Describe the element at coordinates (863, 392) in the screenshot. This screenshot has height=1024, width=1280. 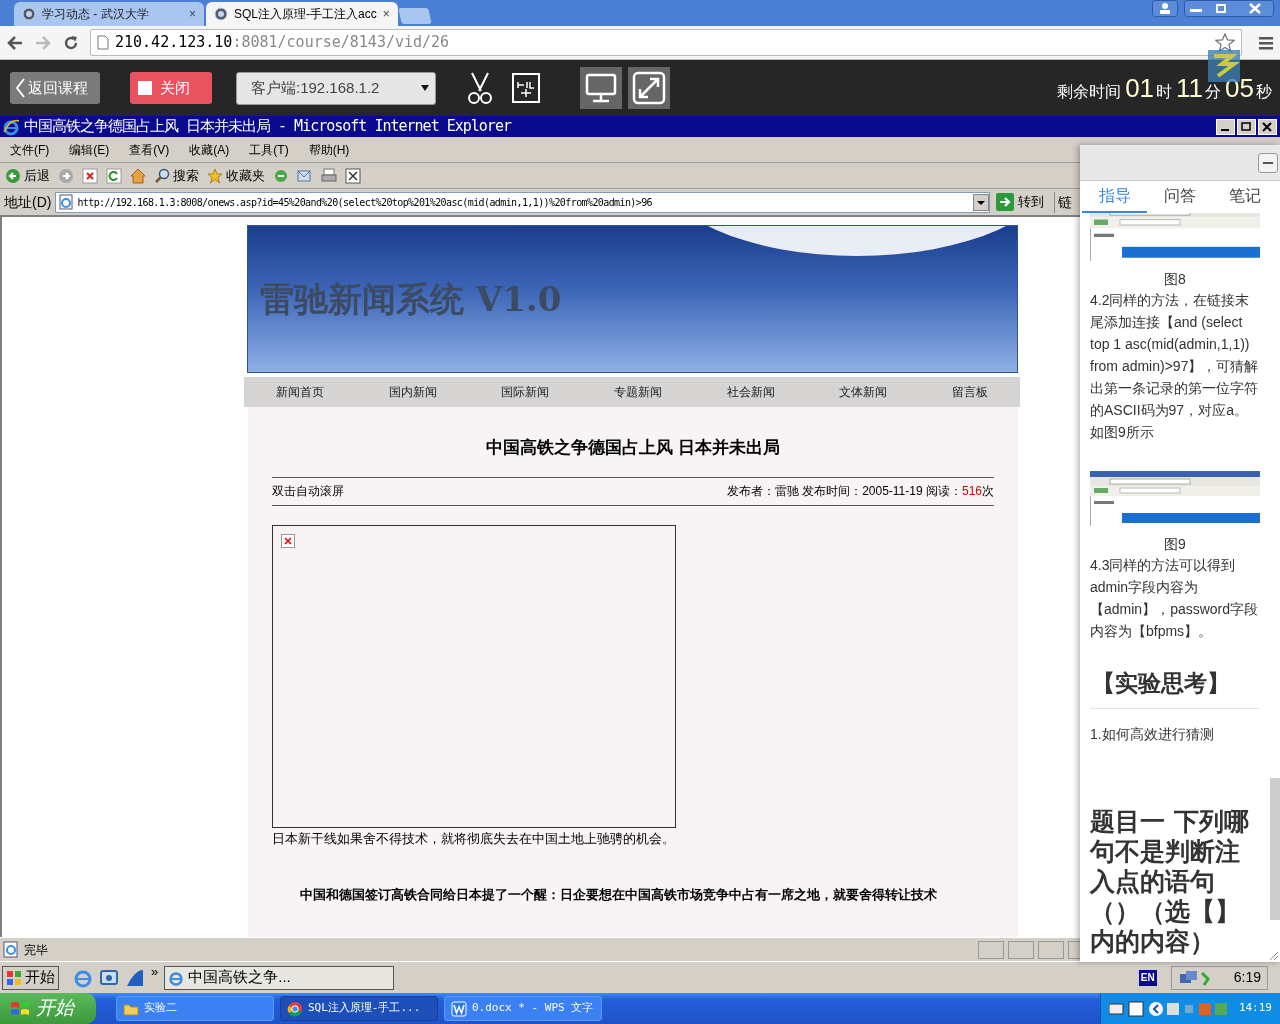
I see `nav-link: 文体新闻` at that location.